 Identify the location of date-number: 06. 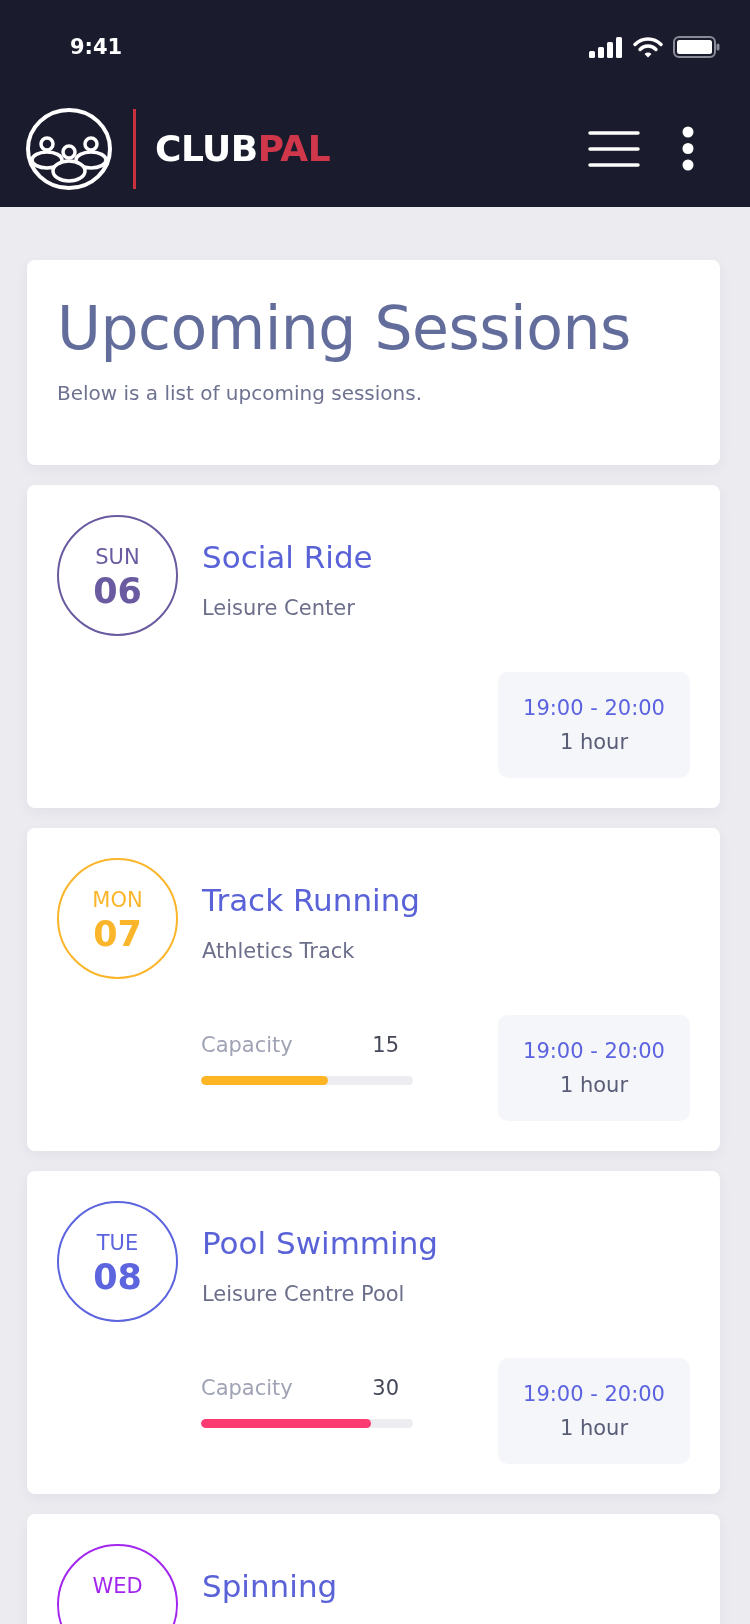
(117, 591).